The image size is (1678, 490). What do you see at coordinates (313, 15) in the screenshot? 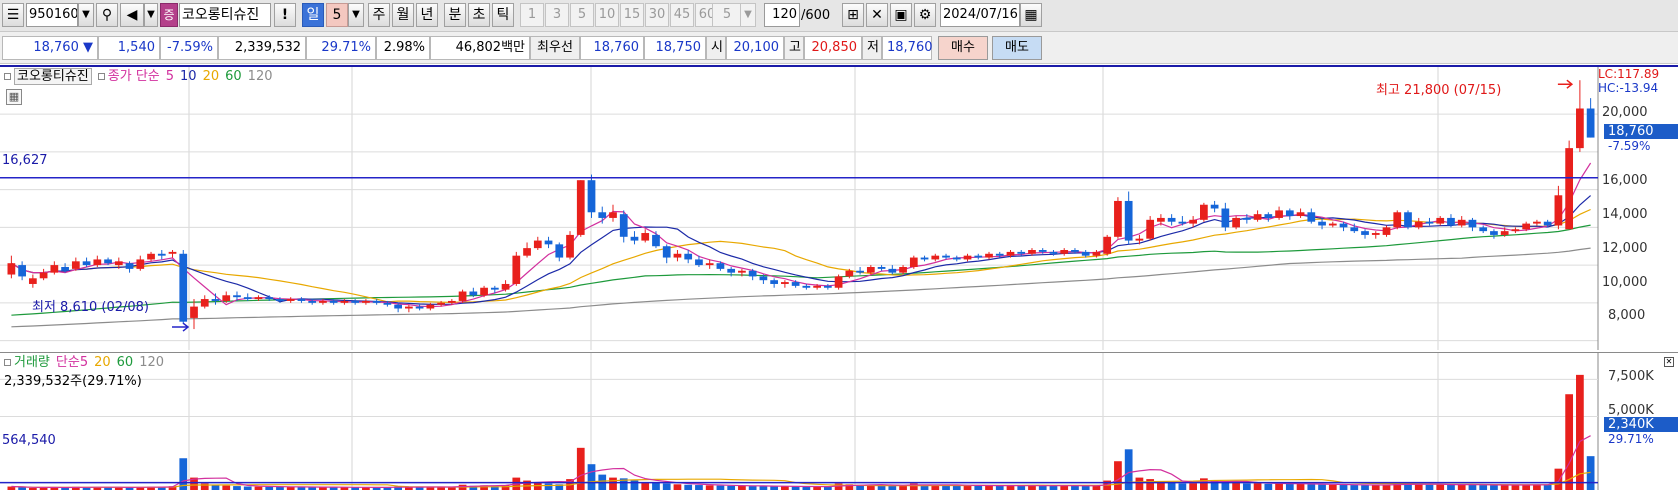
I see `period-day-button: 일` at bounding box center [313, 15].